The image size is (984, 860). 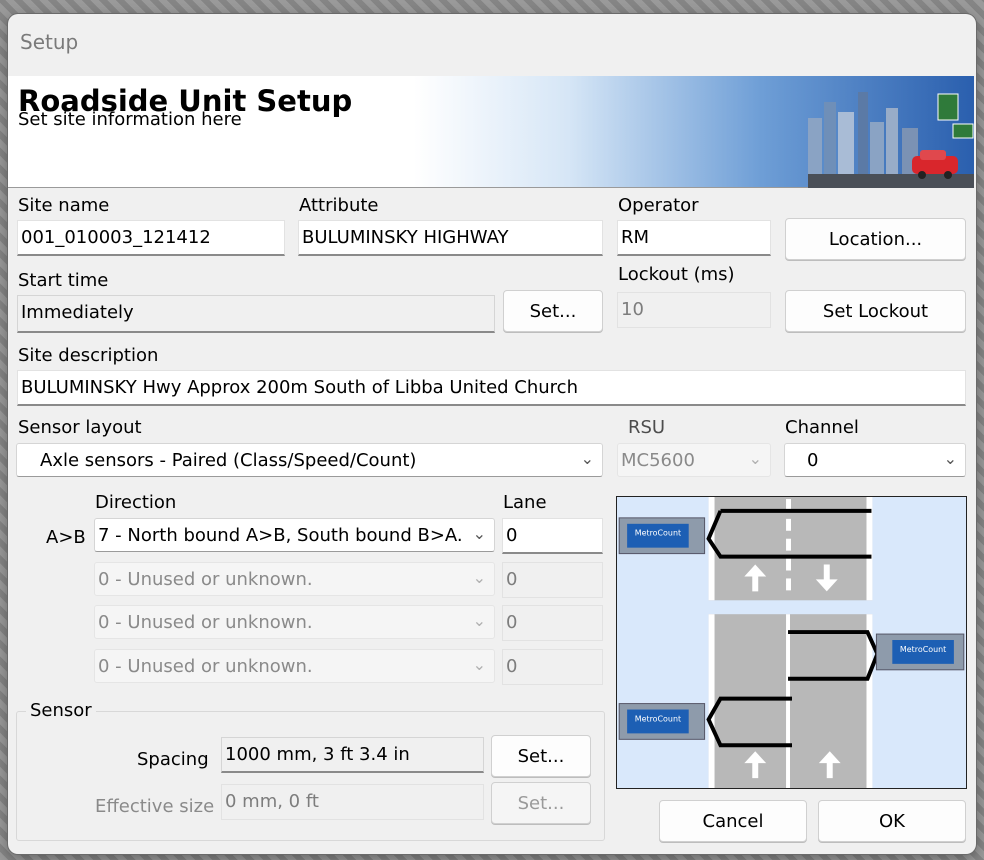 What do you see at coordinates (205, 579) in the screenshot?
I see `direction-value-2: 0 - Unused or unknown.` at bounding box center [205, 579].